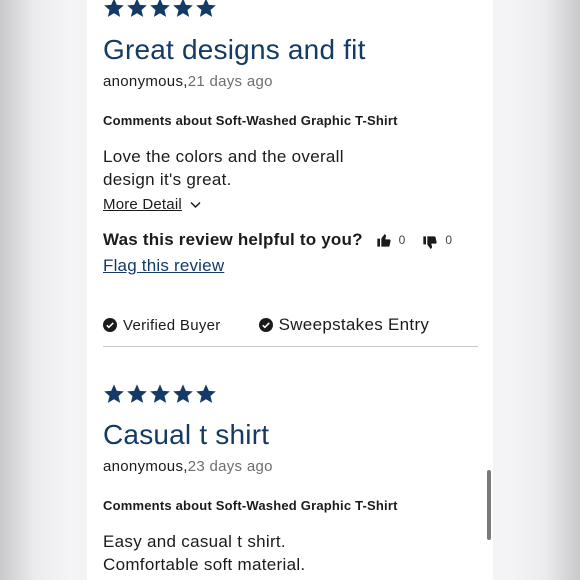 This screenshot has height=580, width=580. Describe the element at coordinates (430, 242) in the screenshot. I see `thumbs-down-icon` at that location.